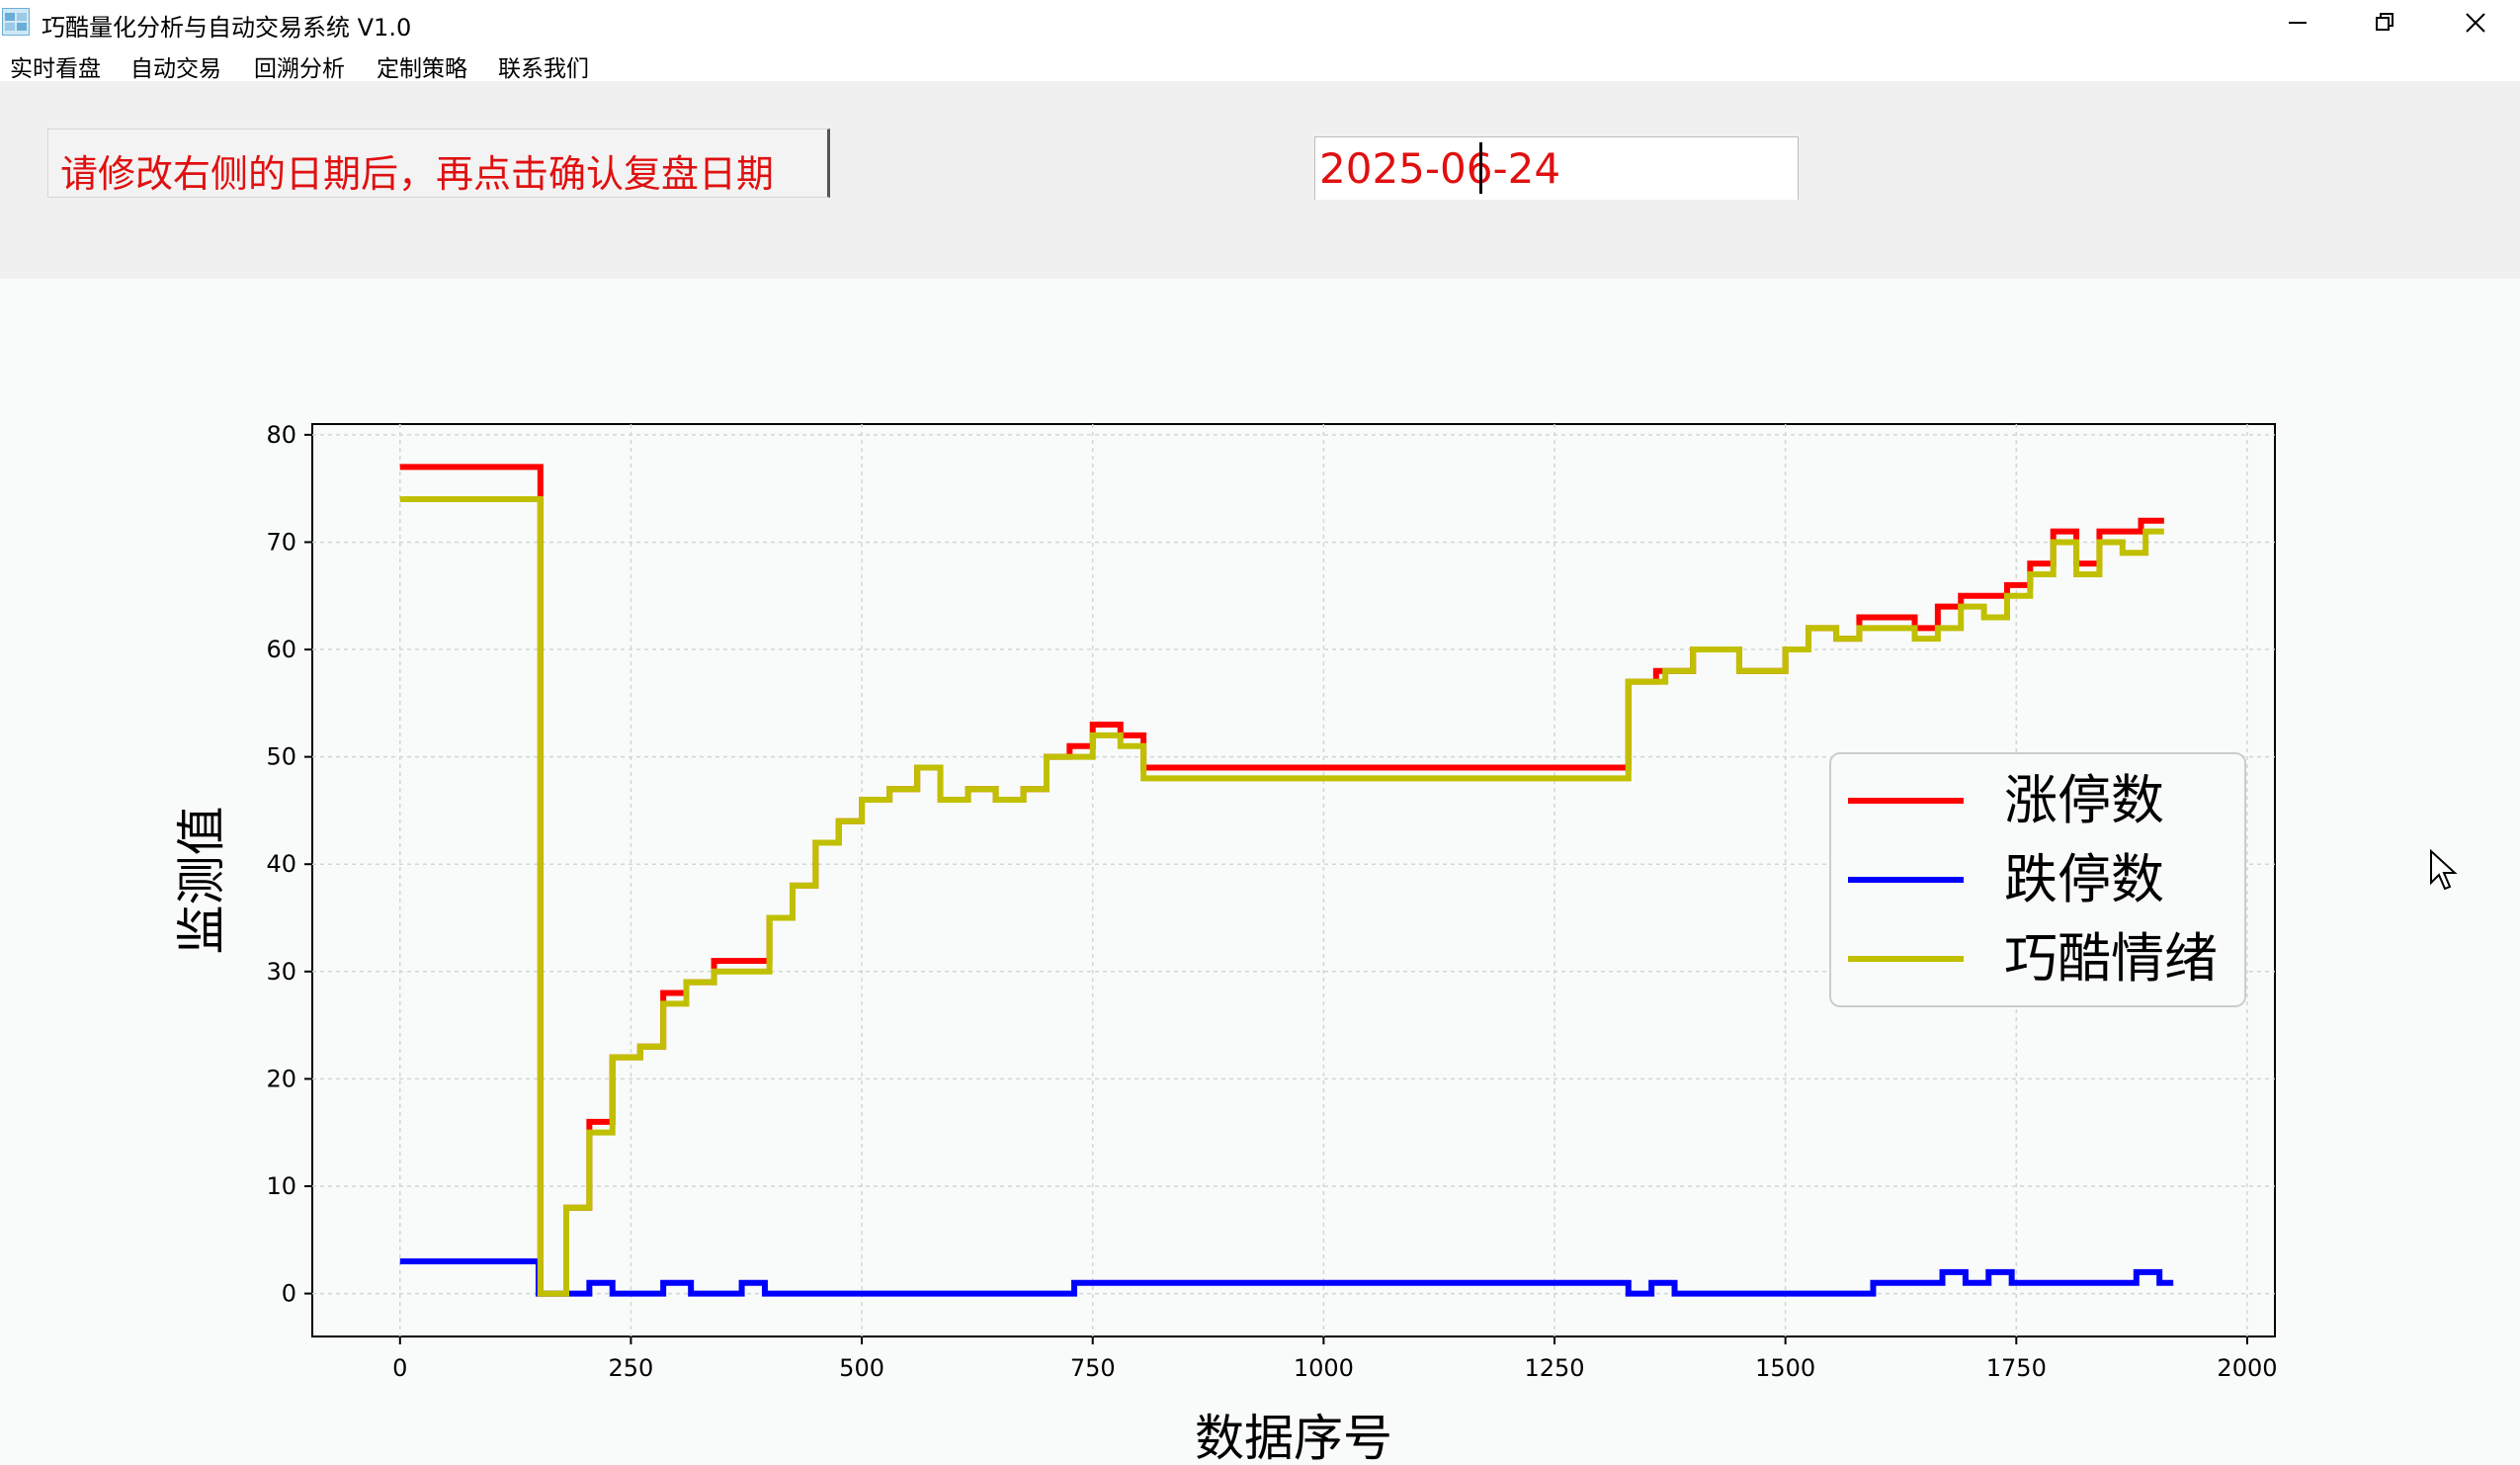  Describe the element at coordinates (1293, 1437) in the screenshot. I see `x-axis-label: 数据序号` at that location.